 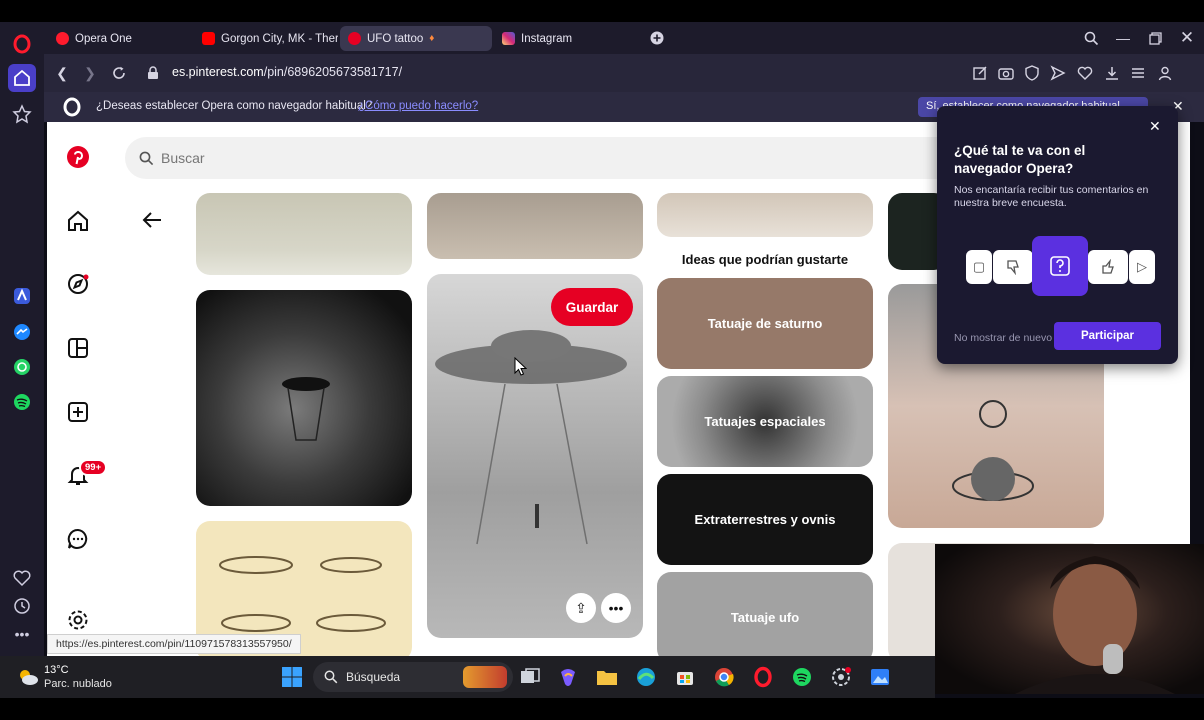 I want to click on file-explorer-icon, so click(x=607, y=677).